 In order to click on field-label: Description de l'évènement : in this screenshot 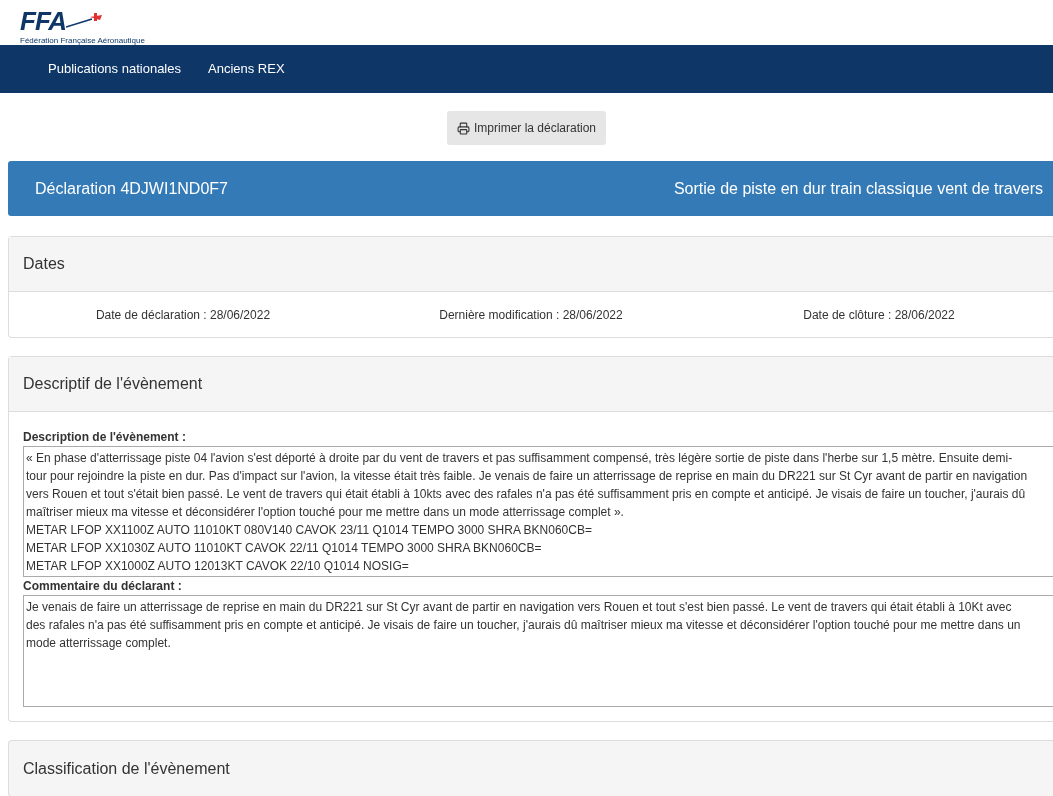, I will do `click(105, 437)`.